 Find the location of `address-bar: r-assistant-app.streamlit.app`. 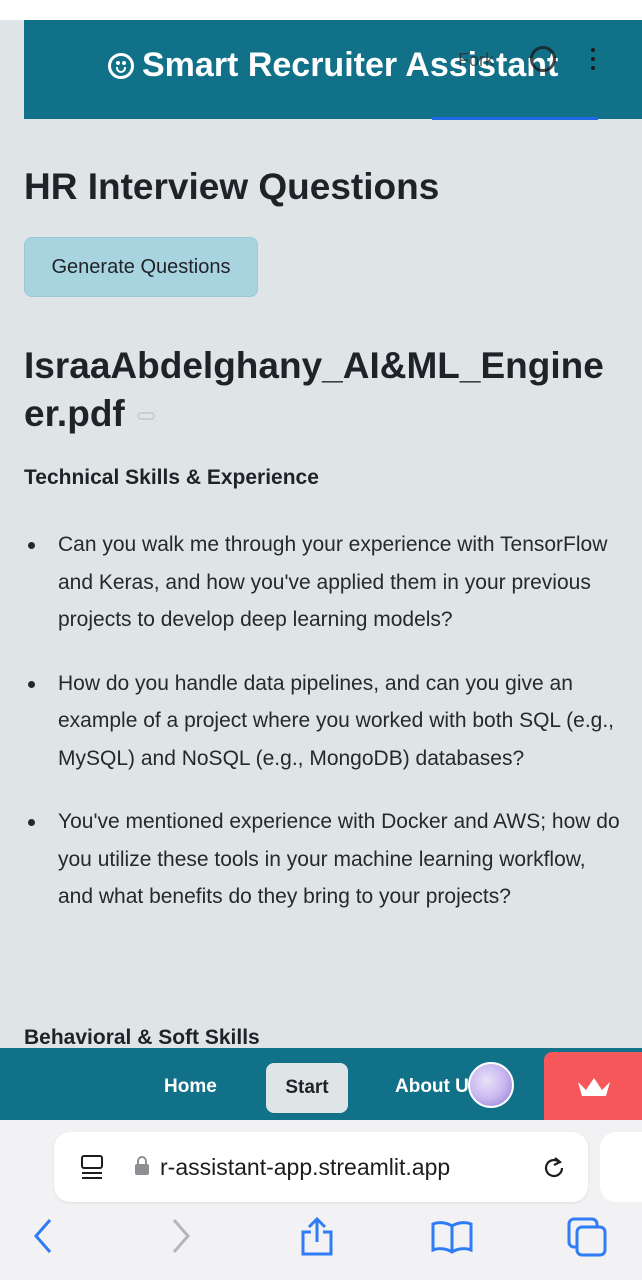

address-bar: r-assistant-app.streamlit.app is located at coordinates (321, 1167).